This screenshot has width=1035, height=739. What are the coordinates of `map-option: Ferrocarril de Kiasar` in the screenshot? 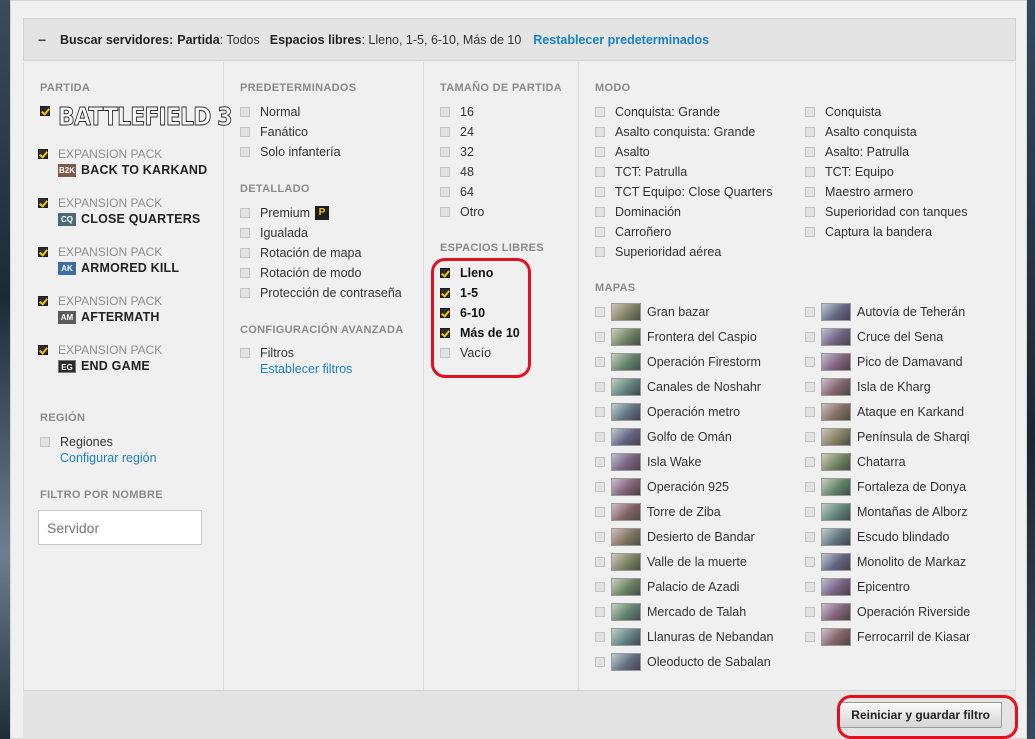 It's located at (887, 637).